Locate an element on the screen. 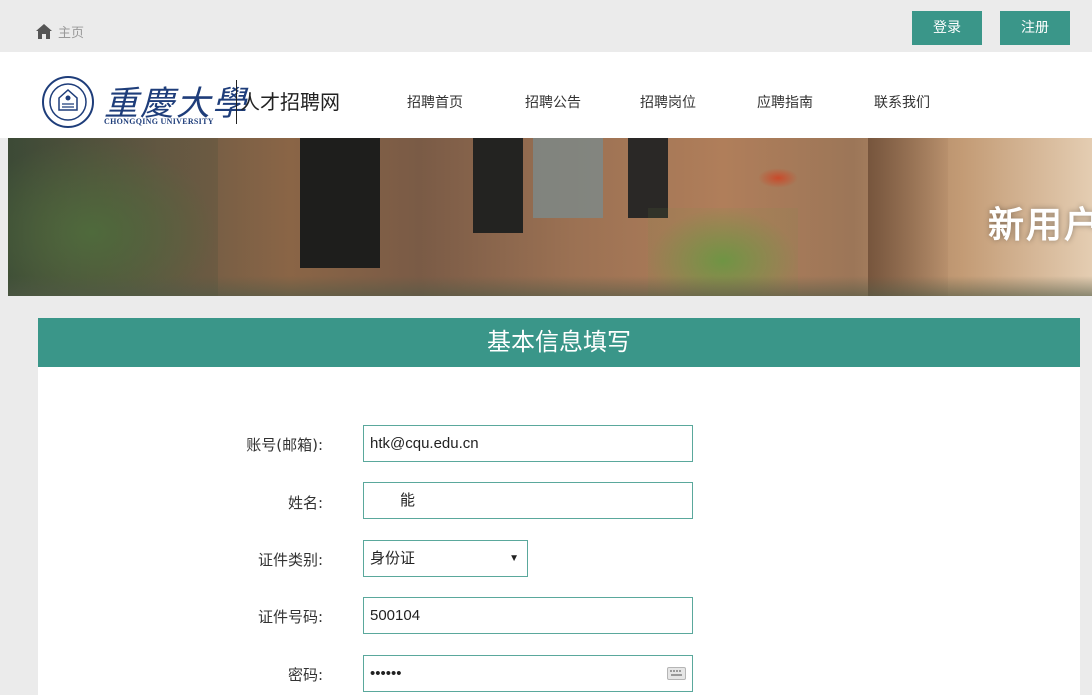 This screenshot has height=695, width=1092. site-title: 人才招聘网 is located at coordinates (290, 102).